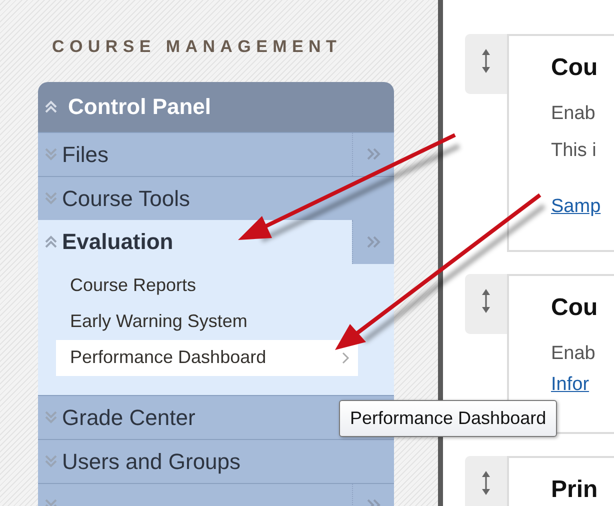 This screenshot has height=506, width=614. What do you see at coordinates (582, 384) in the screenshot?
I see `link: Infor` at bounding box center [582, 384].